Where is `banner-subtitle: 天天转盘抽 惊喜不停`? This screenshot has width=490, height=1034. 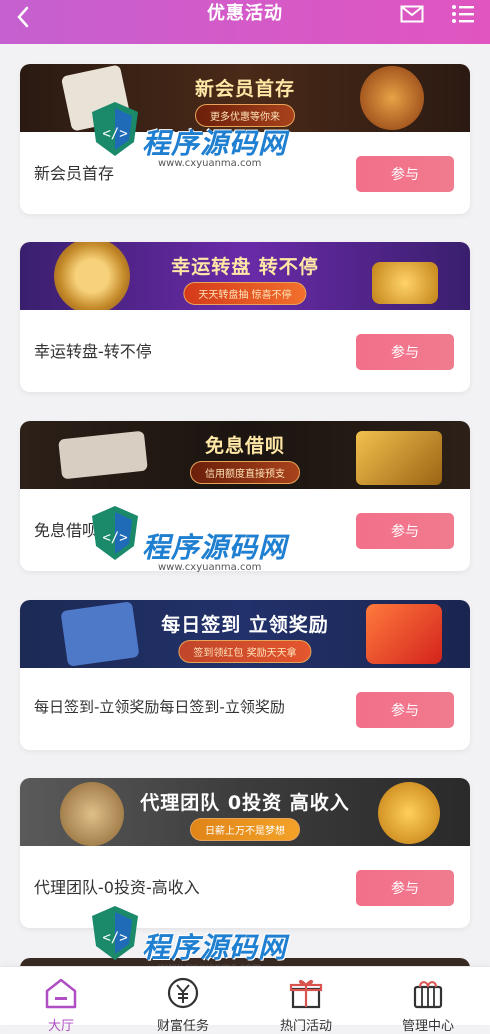
banner-subtitle: 天天转盘抽 惊喜不停 is located at coordinates (245, 293).